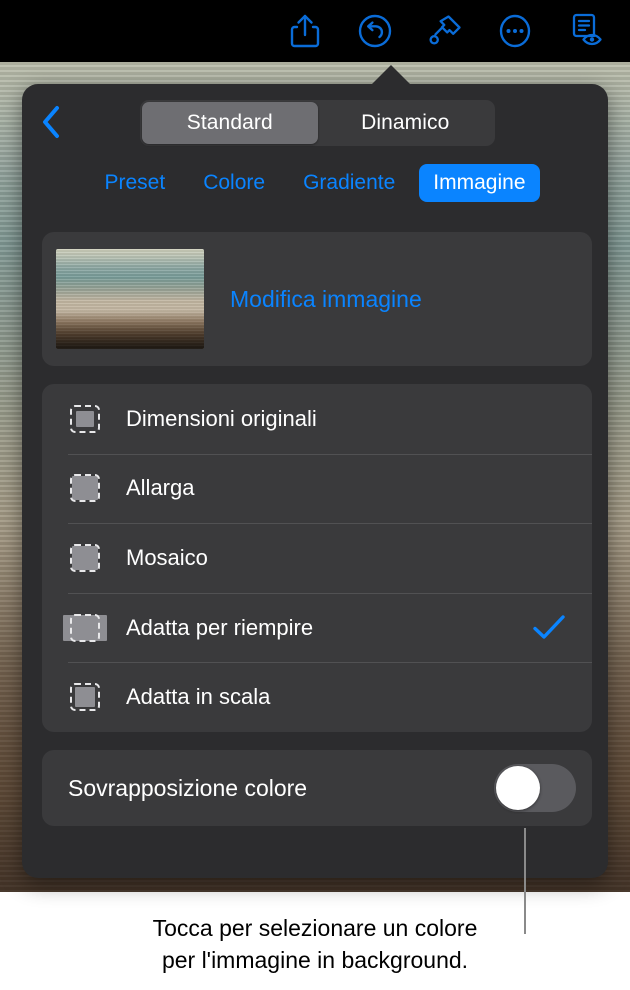  I want to click on format-brush-icon, so click(445, 31).